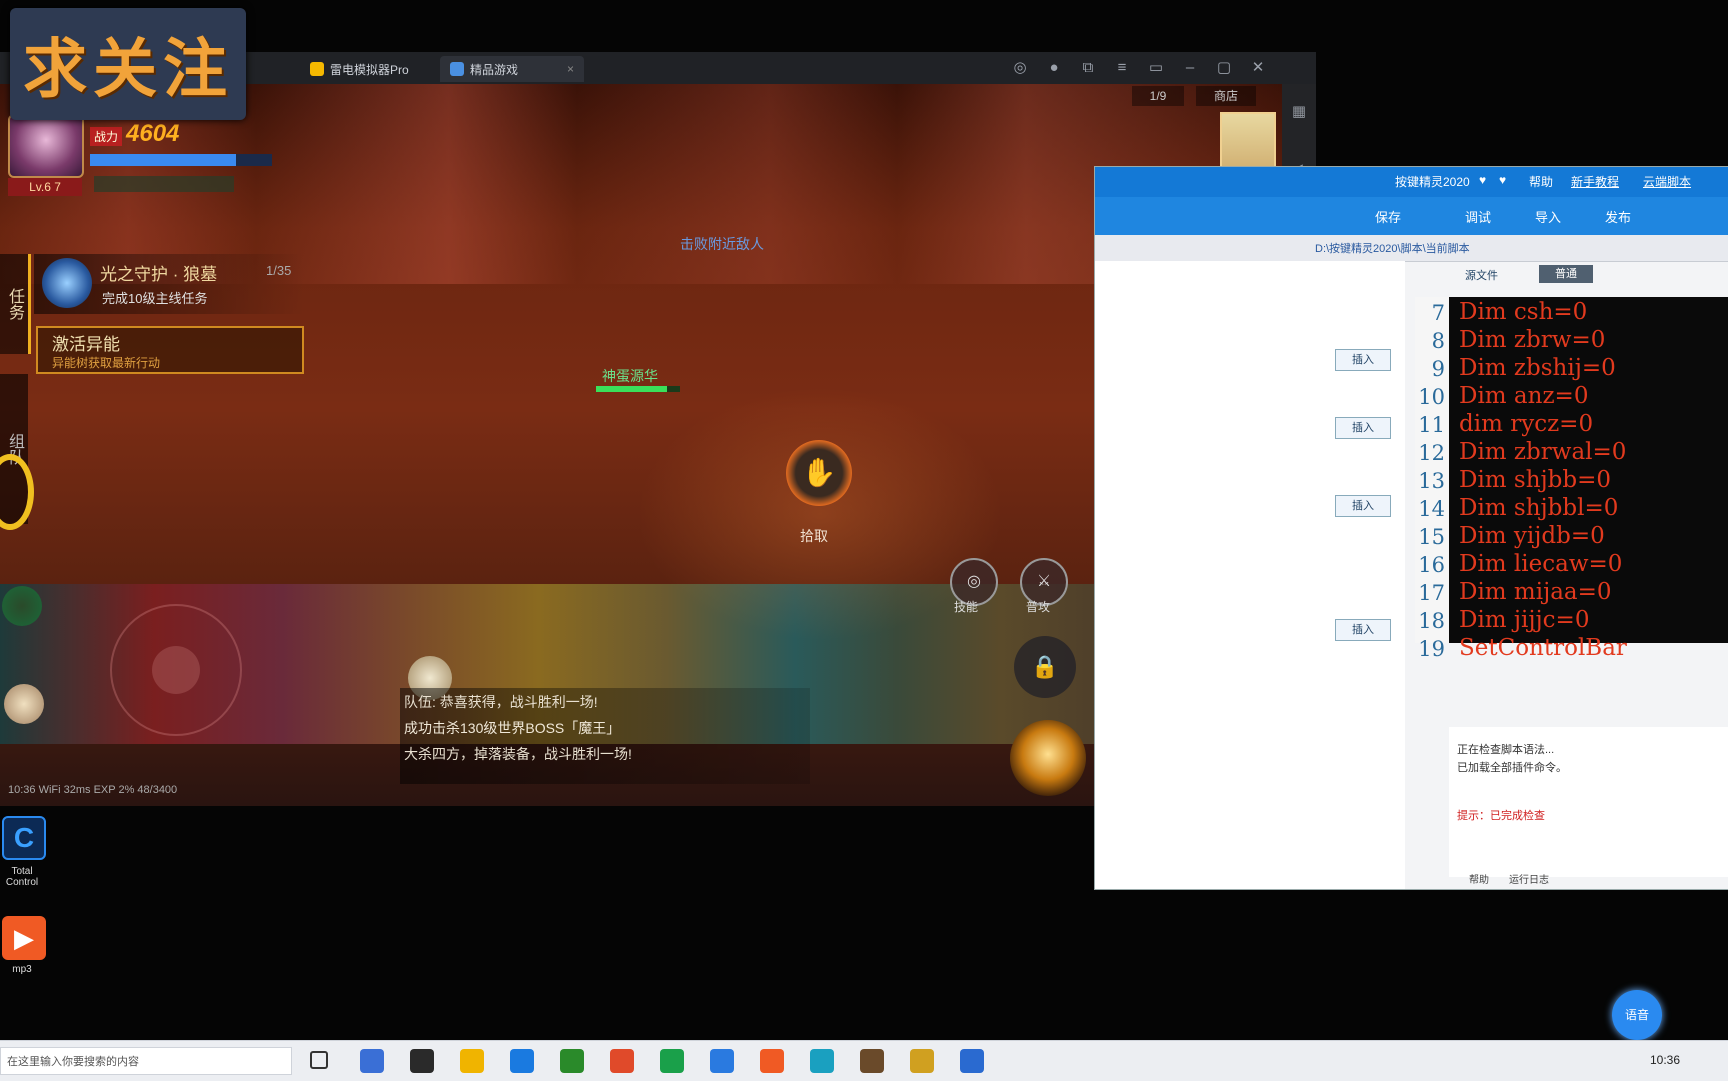 This screenshot has width=1728, height=1081. I want to click on code-line: Dim mijaa=0, so click(1535, 592).